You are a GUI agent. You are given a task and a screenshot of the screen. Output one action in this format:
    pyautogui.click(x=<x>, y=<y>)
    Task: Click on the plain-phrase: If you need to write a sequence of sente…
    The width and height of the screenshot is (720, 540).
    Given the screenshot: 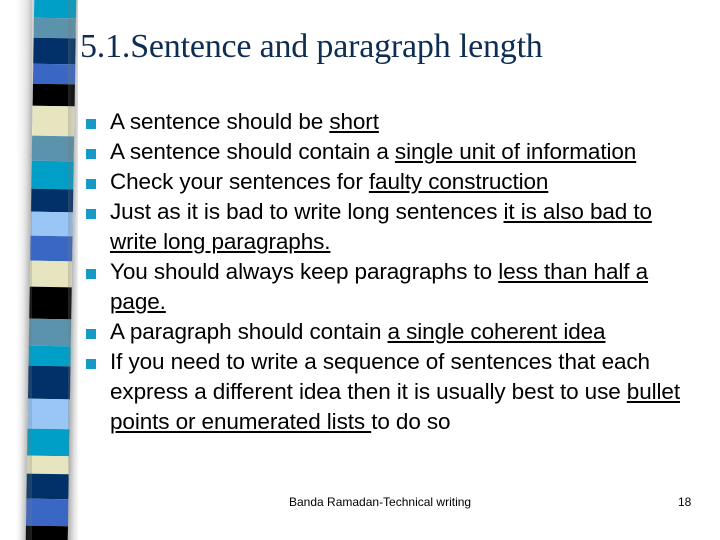 What is the action you would take?
    pyautogui.click(x=380, y=376)
    